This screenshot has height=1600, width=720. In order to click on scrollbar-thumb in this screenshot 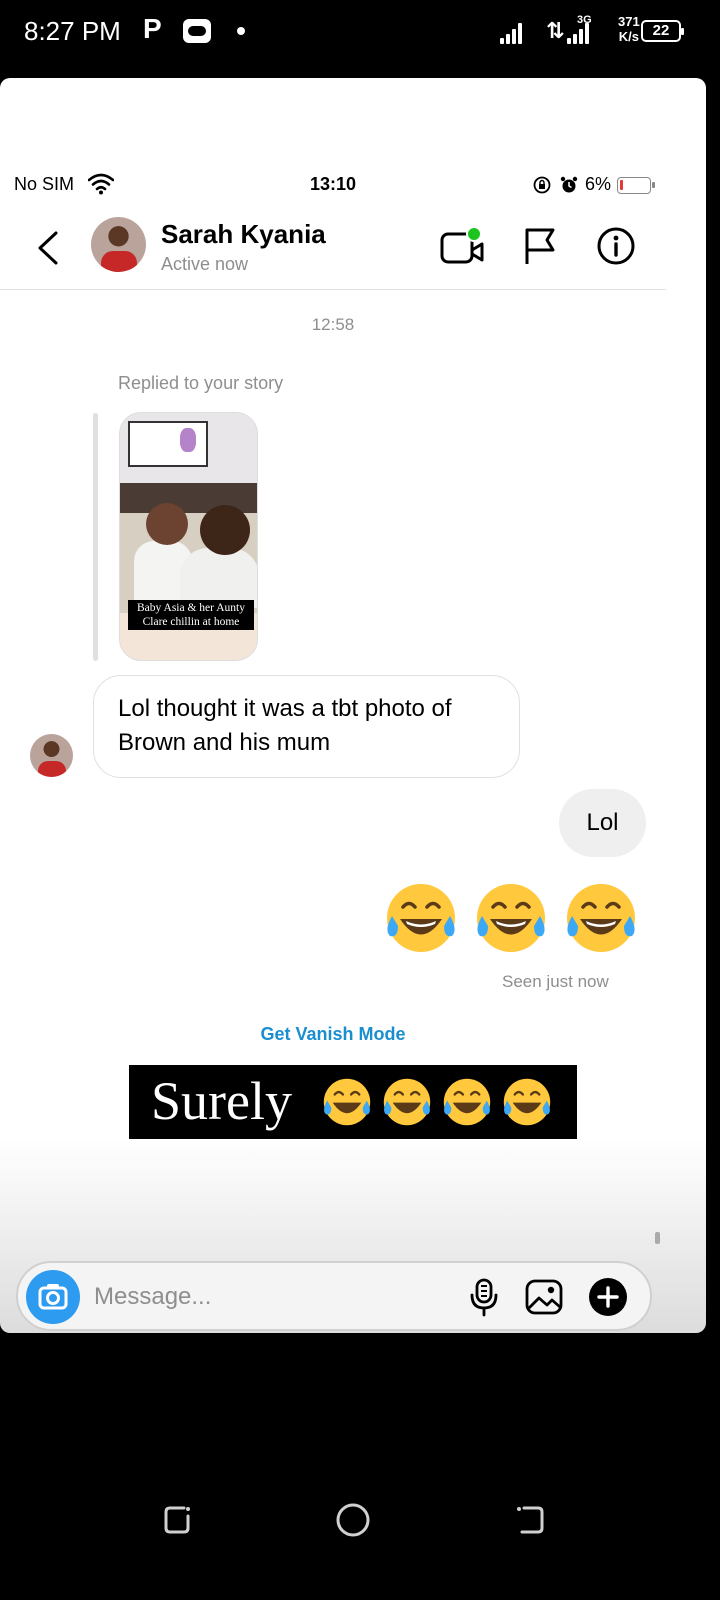, I will do `click(657, 1238)`.